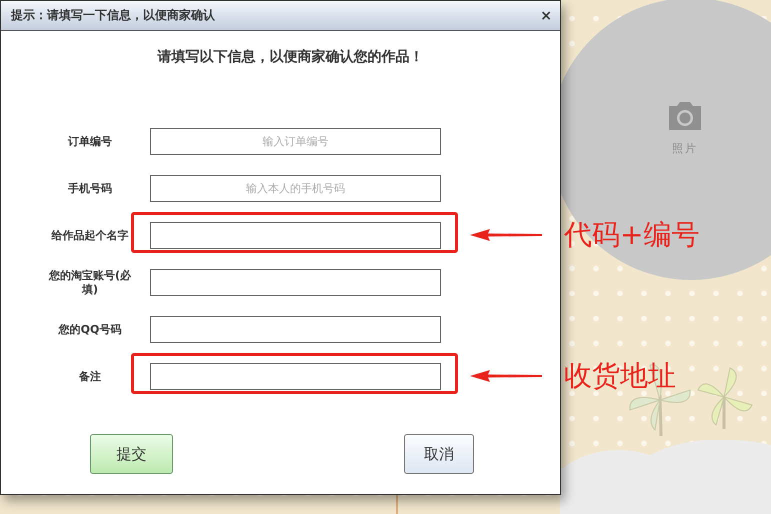 Image resolution: width=771 pixels, height=514 pixels. Describe the element at coordinates (439, 454) in the screenshot. I see `cancel-button: 取消` at that location.